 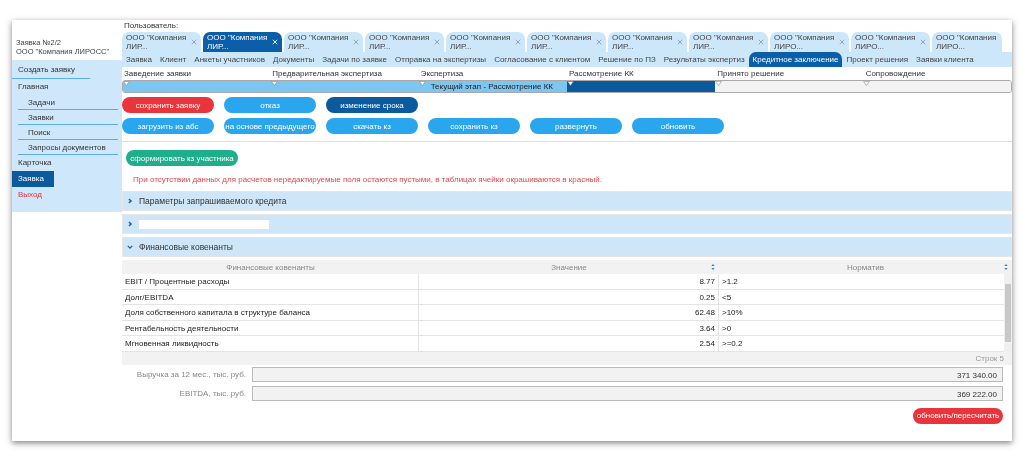 What do you see at coordinates (569, 296) in the screenshot?
I see `table-cell: 0.25` at bounding box center [569, 296].